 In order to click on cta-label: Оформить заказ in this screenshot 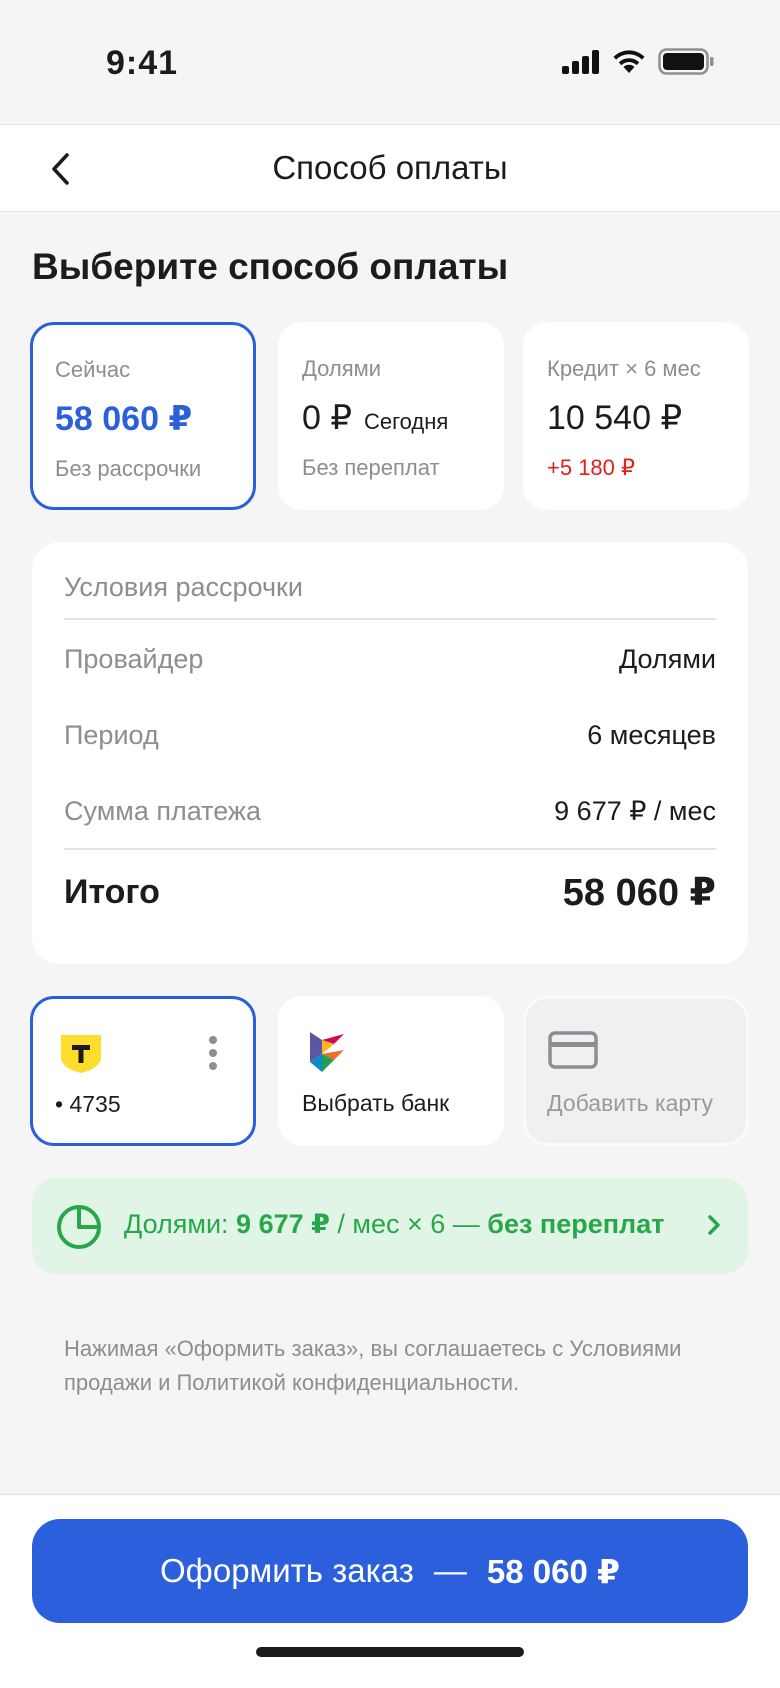, I will do `click(287, 1570)`.